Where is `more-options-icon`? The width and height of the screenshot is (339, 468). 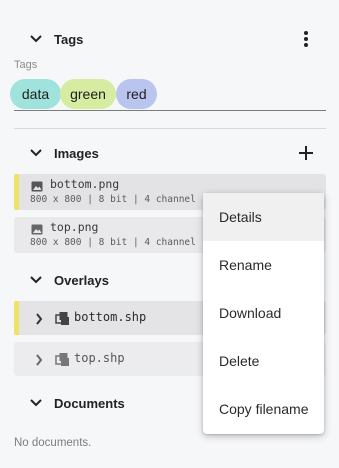 more-options-icon is located at coordinates (306, 39).